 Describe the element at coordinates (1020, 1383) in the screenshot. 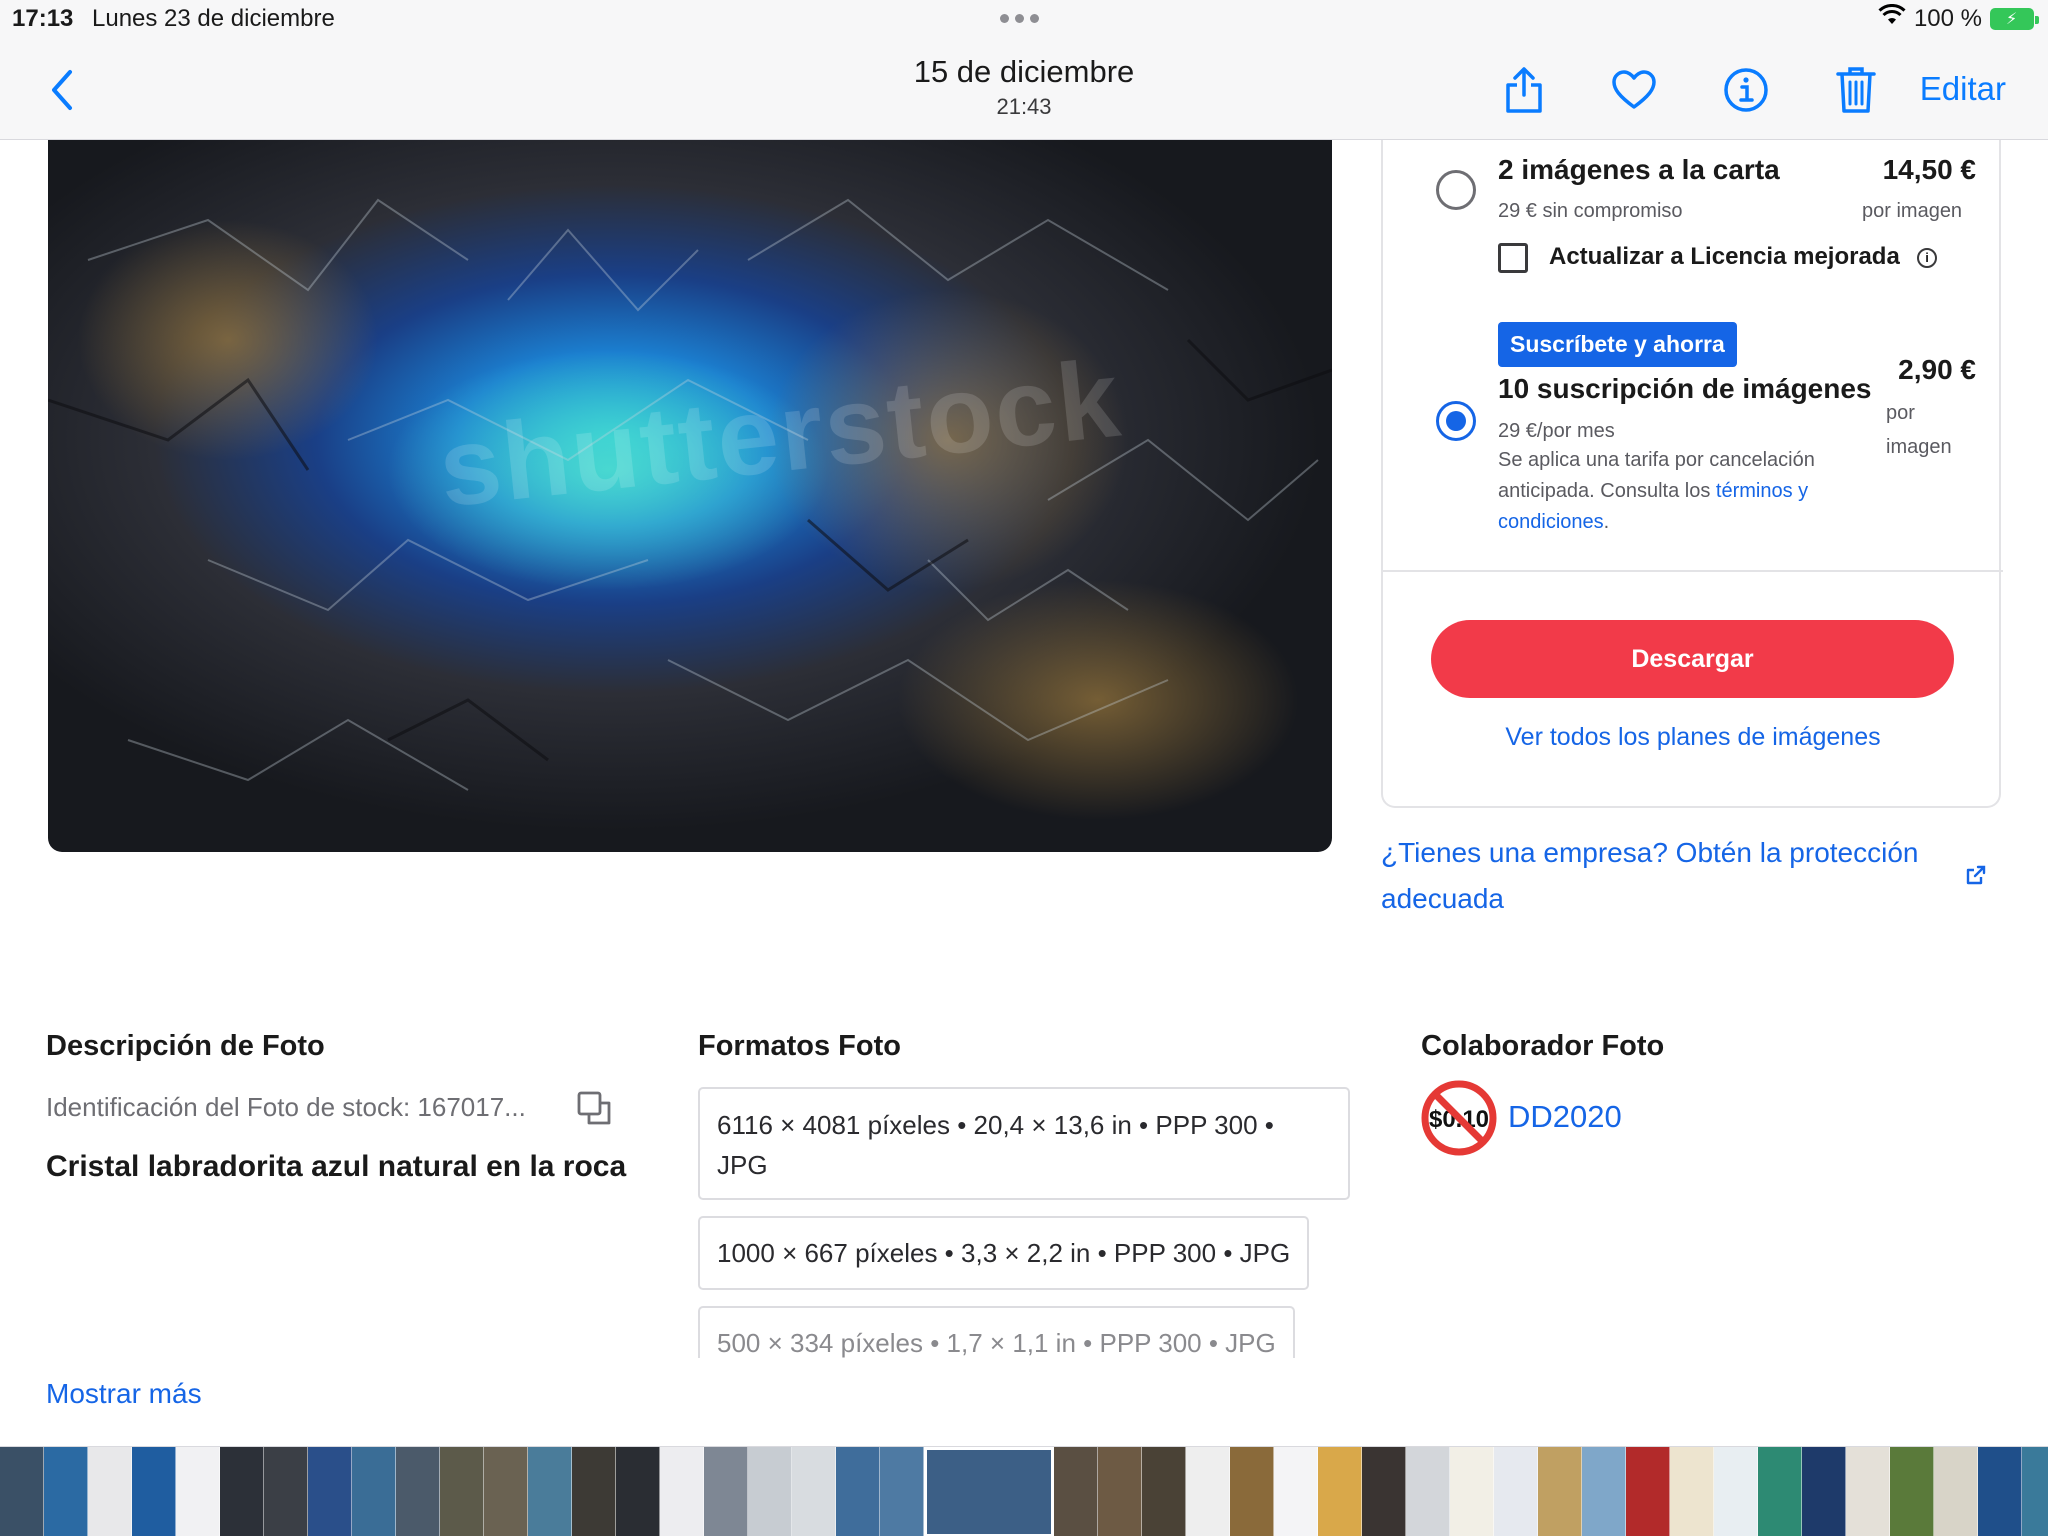

I see `formats-fade` at that location.